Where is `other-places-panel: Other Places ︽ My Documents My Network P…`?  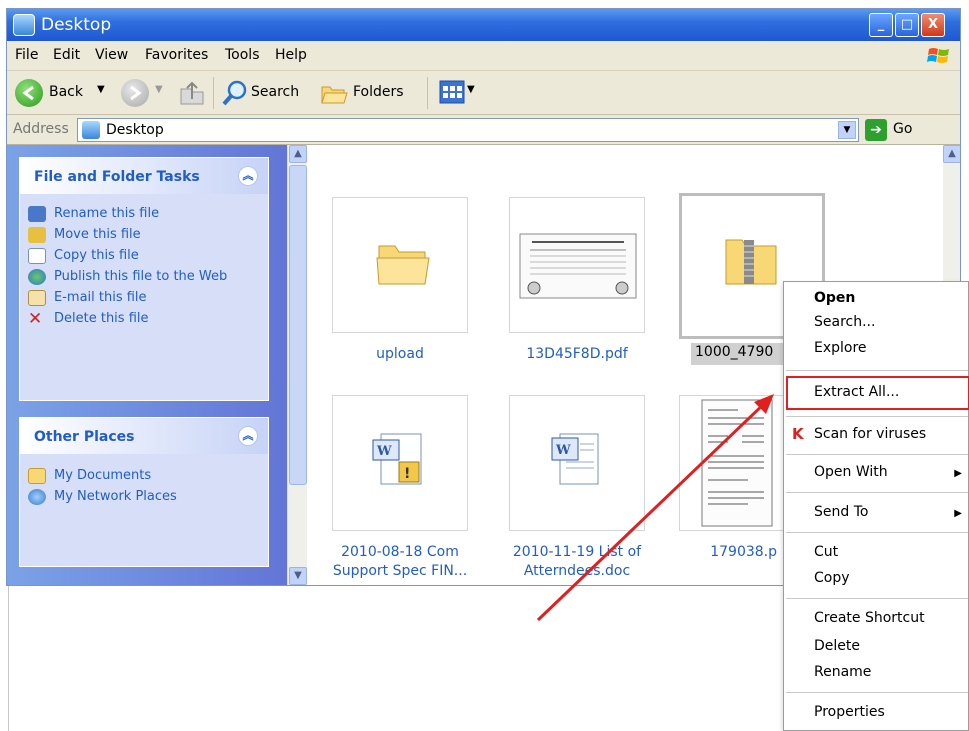 other-places-panel: Other Places ︽ My Documents My Network P… is located at coordinates (144, 492).